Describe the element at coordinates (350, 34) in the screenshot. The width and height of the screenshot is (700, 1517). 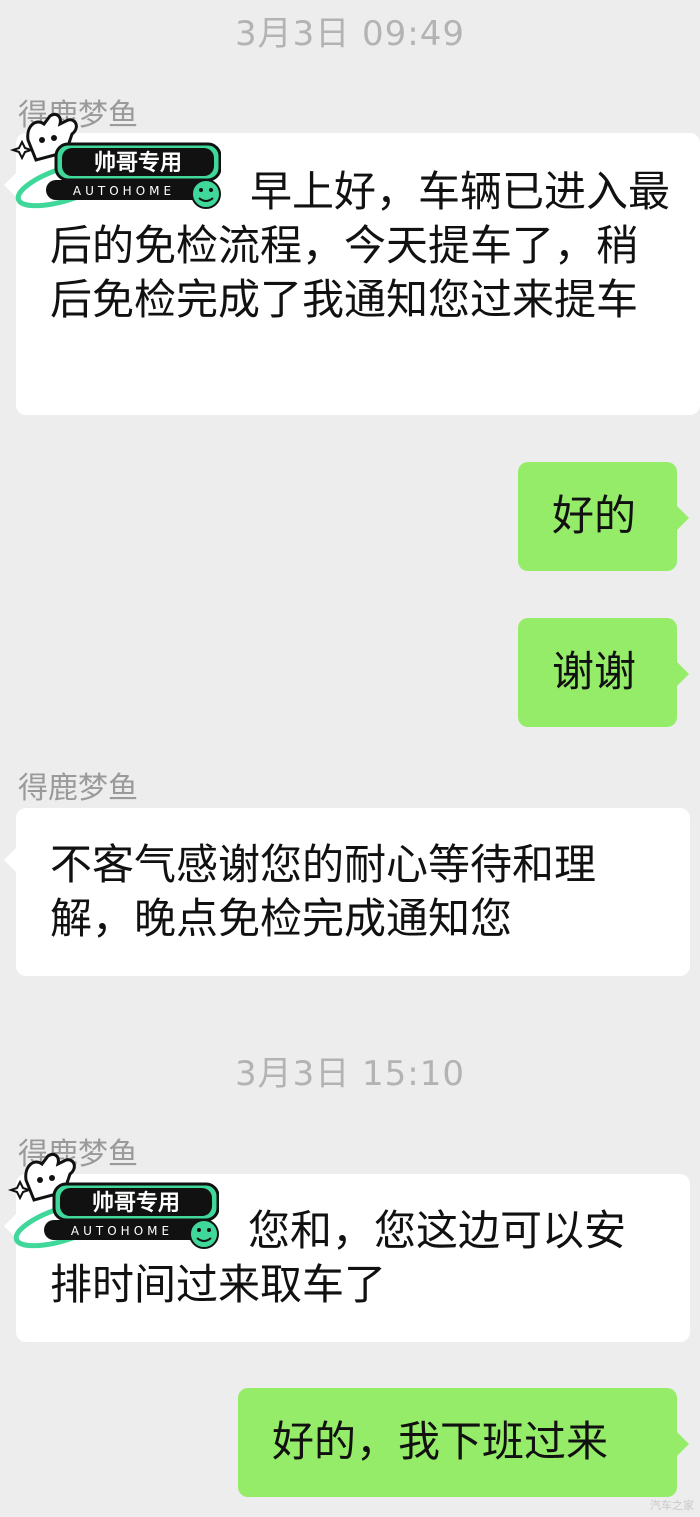
I see `timestamp: 3月3日 09:49` at that location.